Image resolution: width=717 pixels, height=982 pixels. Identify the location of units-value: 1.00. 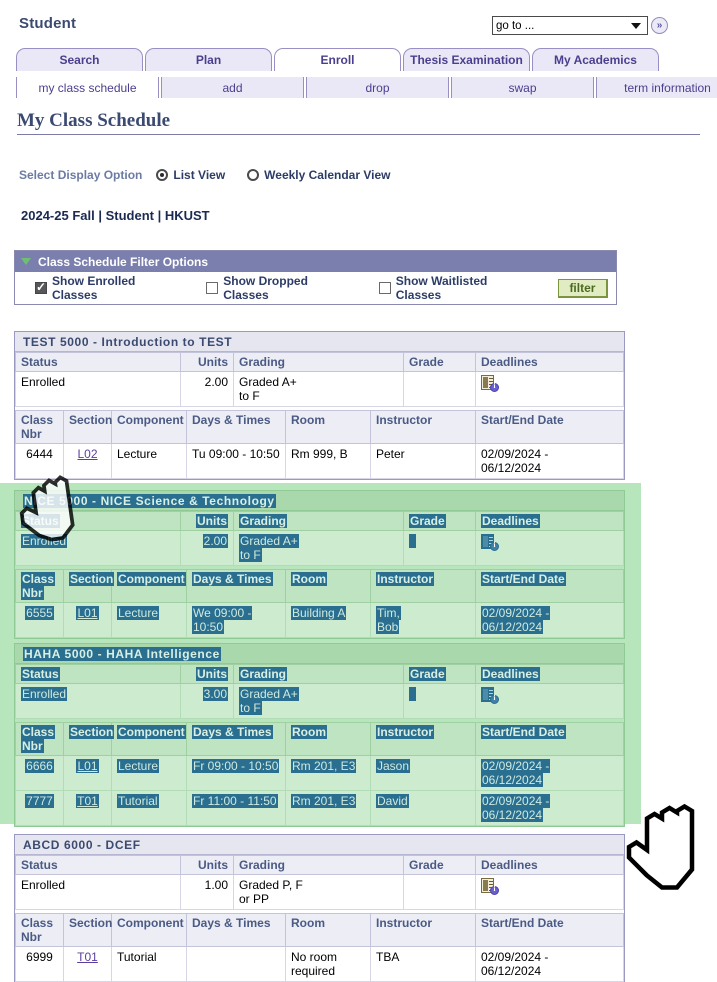
(207, 892).